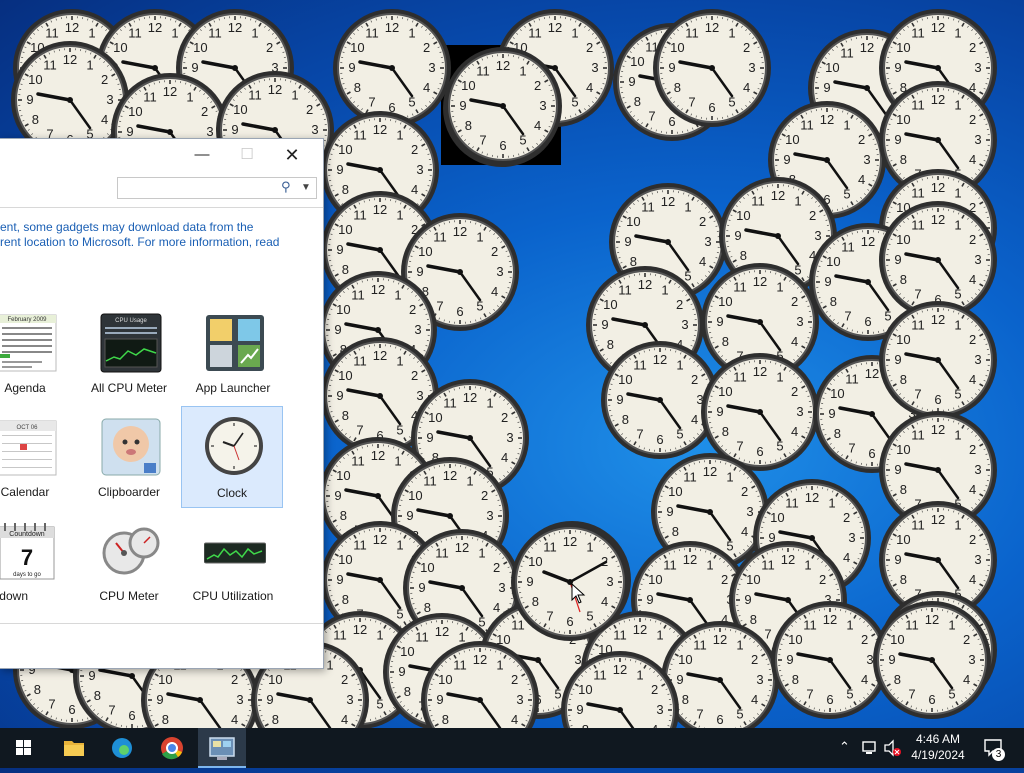 This screenshot has width=1024, height=773. I want to click on chevron-up-icon: ⌃, so click(844, 747).